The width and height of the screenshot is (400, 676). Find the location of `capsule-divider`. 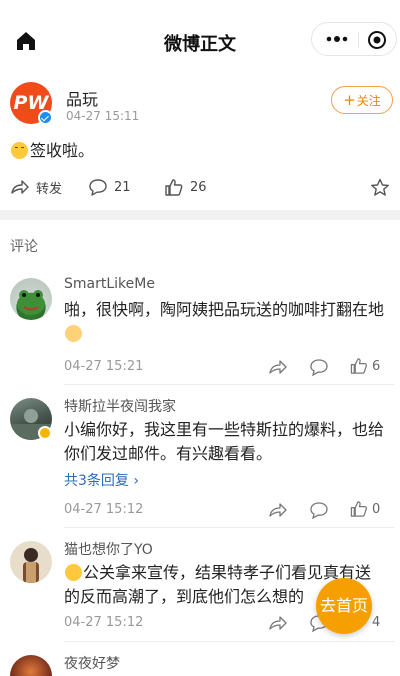

capsule-divider is located at coordinates (358, 40).